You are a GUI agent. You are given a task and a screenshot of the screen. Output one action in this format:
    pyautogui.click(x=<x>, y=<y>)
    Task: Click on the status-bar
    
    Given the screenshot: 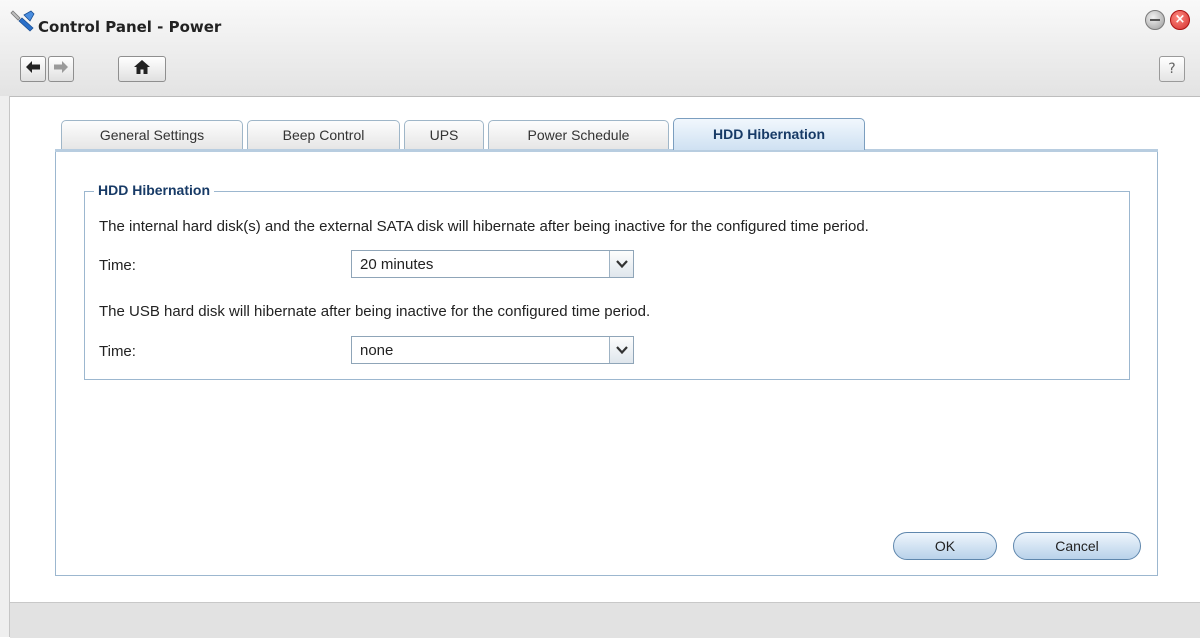 What is the action you would take?
    pyautogui.click(x=605, y=620)
    